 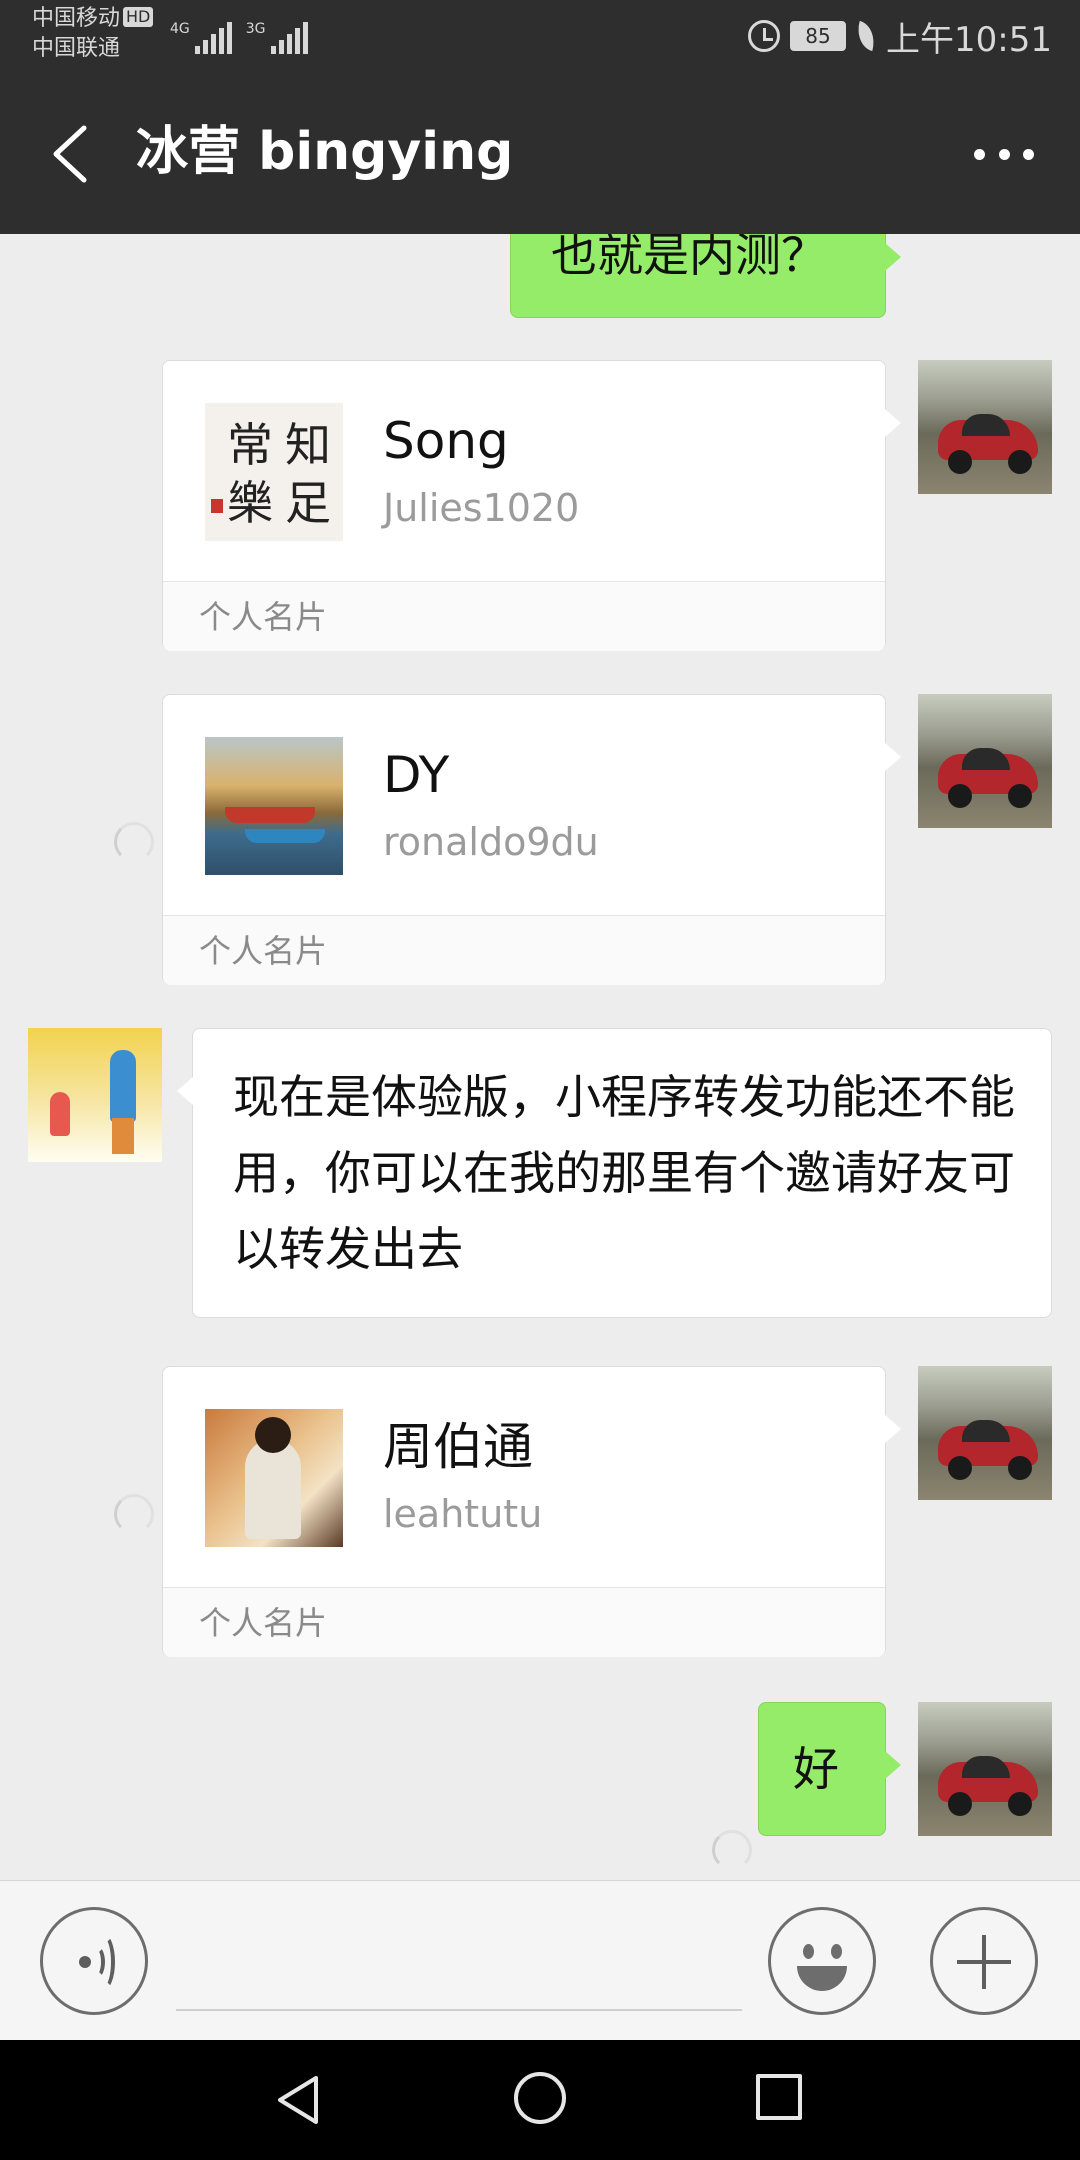 What do you see at coordinates (808, 1951) in the screenshot?
I see `emoji-icon` at bounding box center [808, 1951].